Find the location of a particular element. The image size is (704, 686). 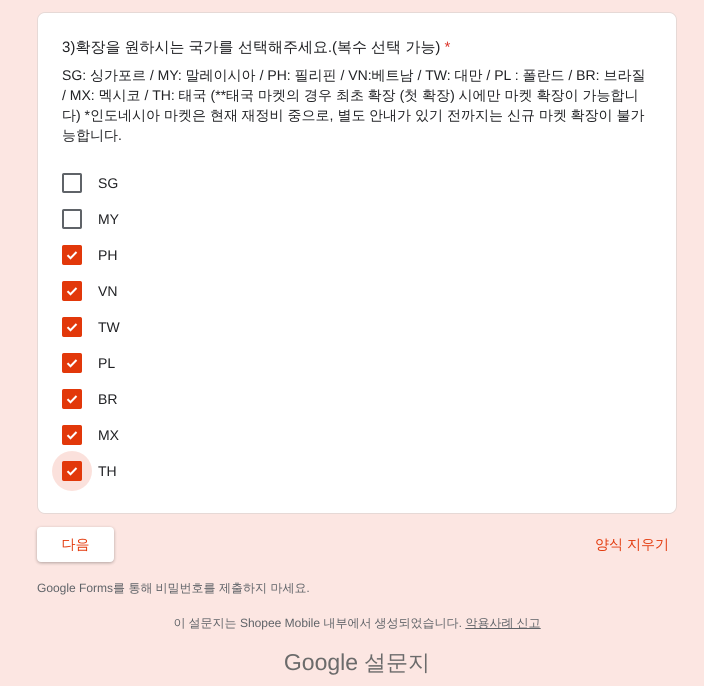

option-label: TH is located at coordinates (107, 471).